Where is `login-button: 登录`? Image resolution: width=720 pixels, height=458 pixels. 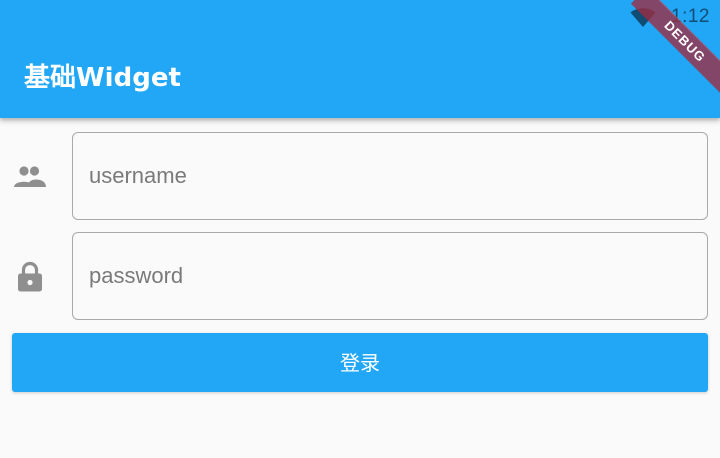
login-button: 登录 is located at coordinates (360, 362).